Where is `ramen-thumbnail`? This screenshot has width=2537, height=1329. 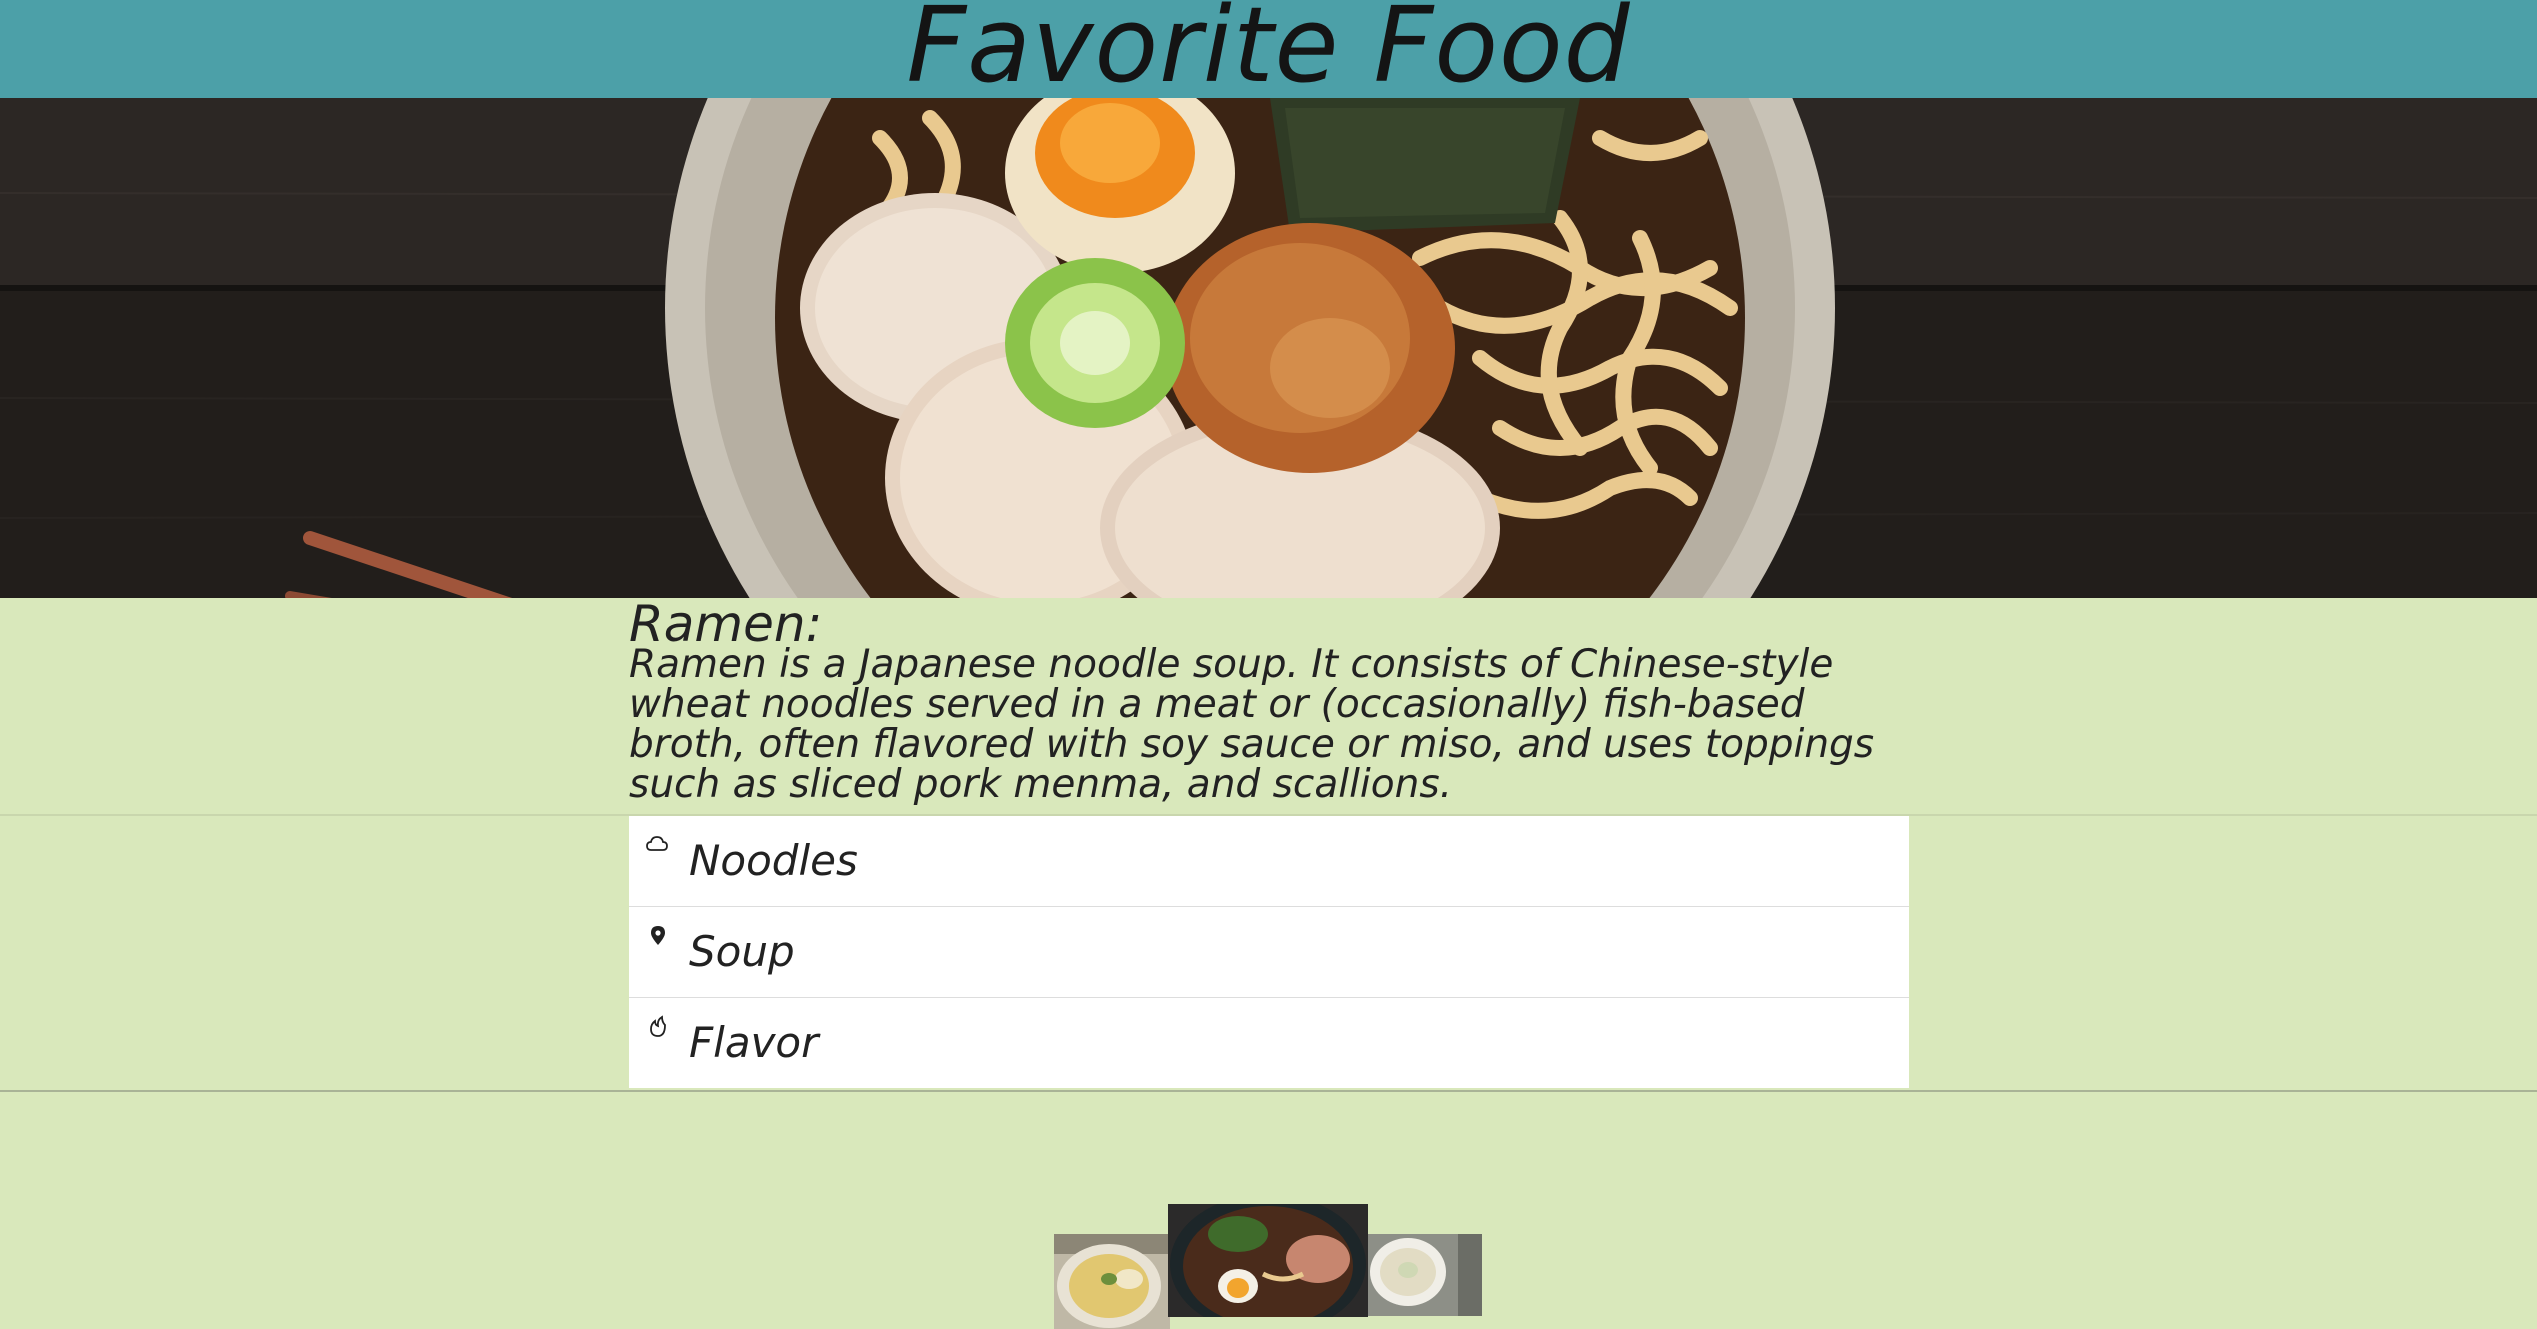 ramen-thumbnail is located at coordinates (1268, 1260).